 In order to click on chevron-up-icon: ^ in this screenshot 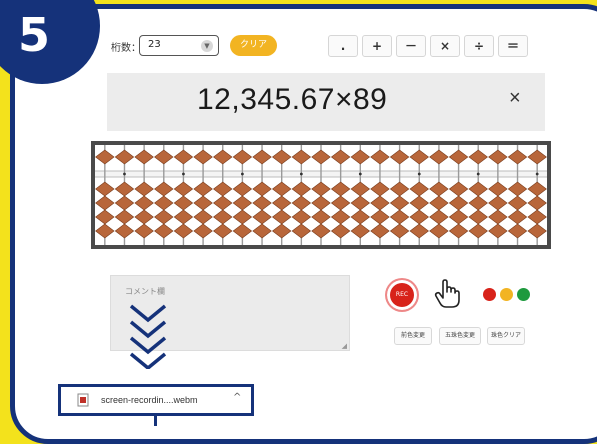, I will do `click(237, 397)`.